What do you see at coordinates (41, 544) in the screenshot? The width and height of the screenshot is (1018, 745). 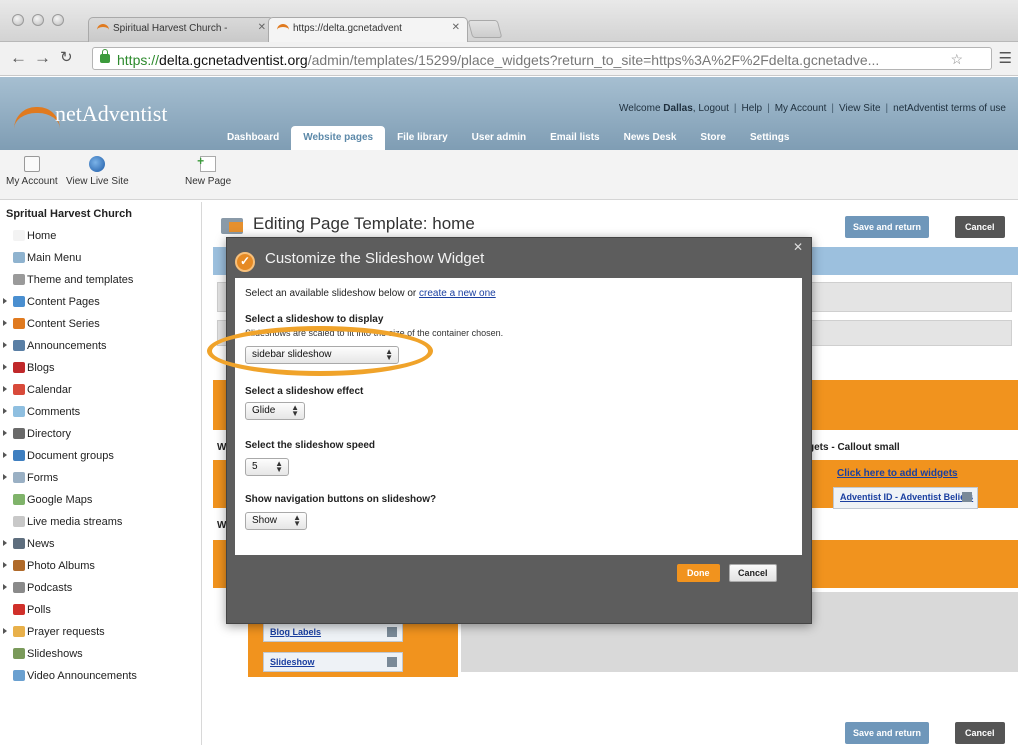 I see `sidebar-item-label: News` at bounding box center [41, 544].